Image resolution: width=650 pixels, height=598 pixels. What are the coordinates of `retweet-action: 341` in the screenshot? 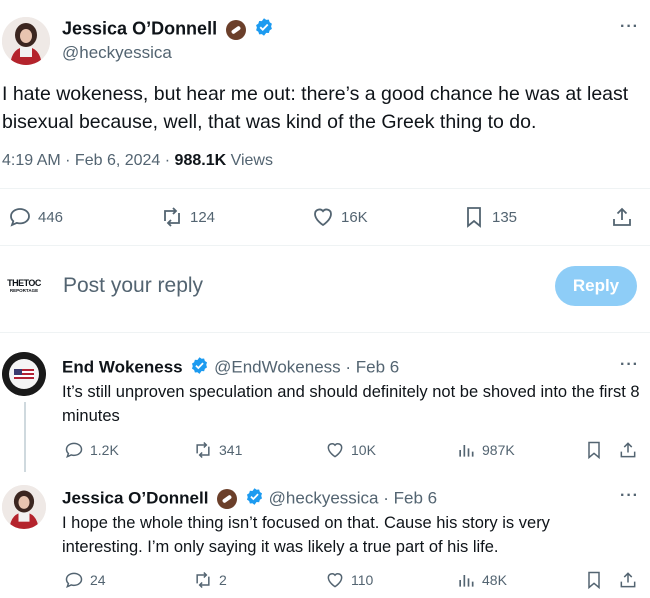 It's located at (217, 450).